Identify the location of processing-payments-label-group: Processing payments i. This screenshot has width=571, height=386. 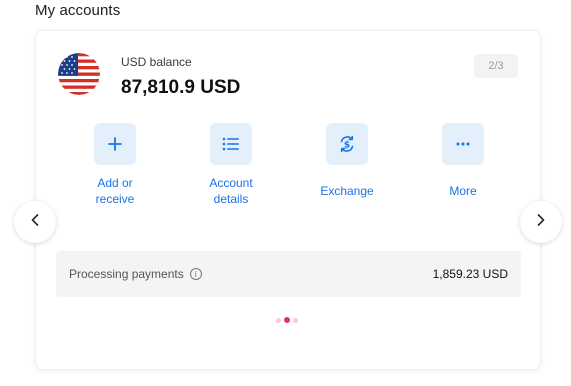
(135, 274).